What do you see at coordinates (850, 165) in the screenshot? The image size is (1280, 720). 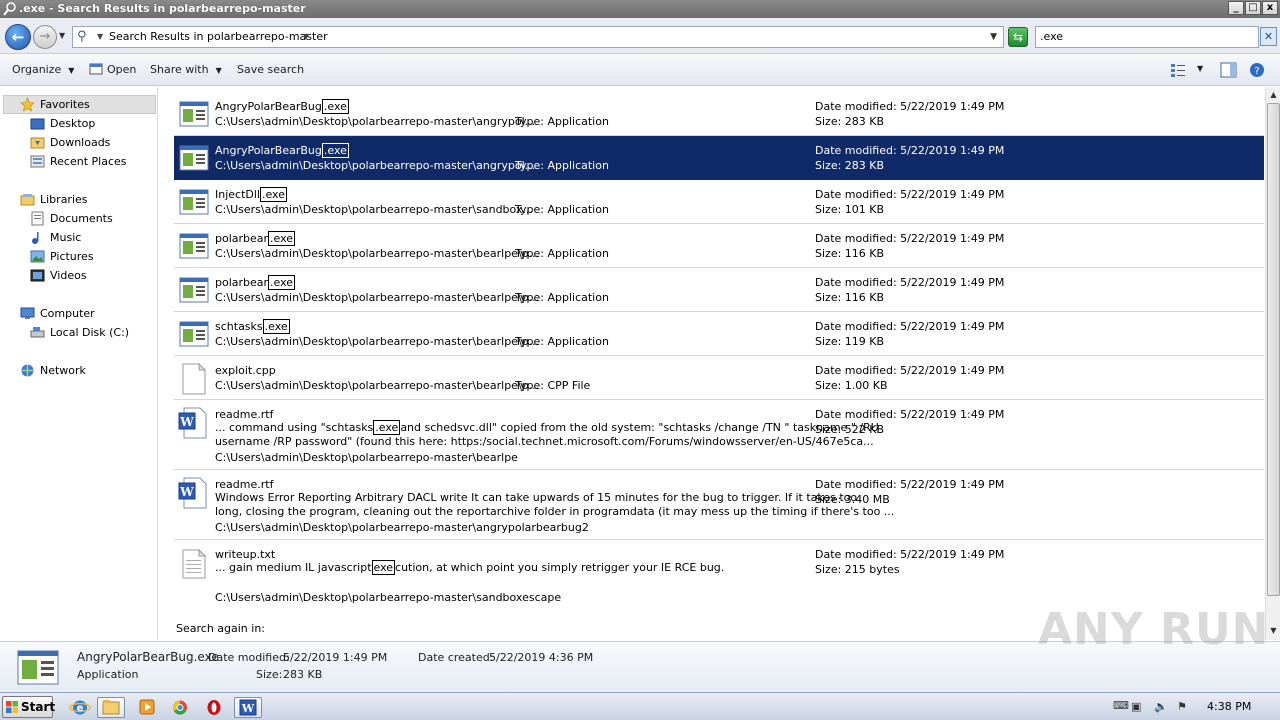 I see `file-size: Size: 283 KB` at bounding box center [850, 165].